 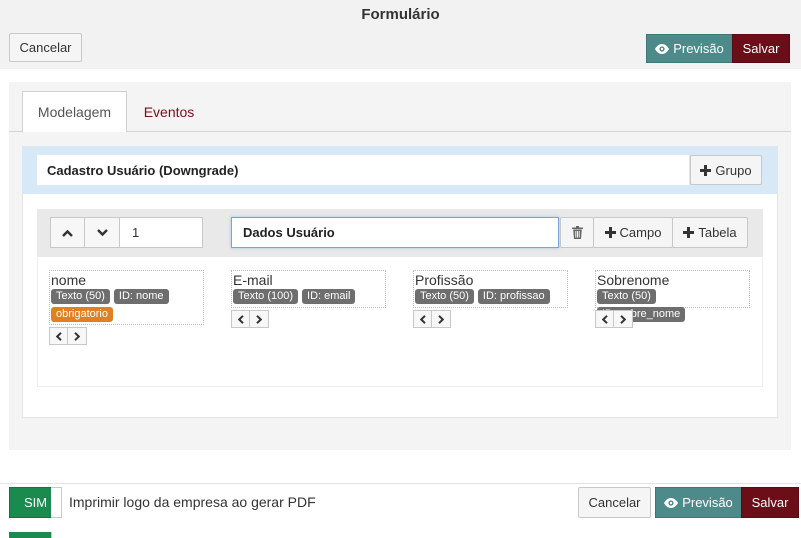 I want to click on move-up-button, so click(x=67, y=232).